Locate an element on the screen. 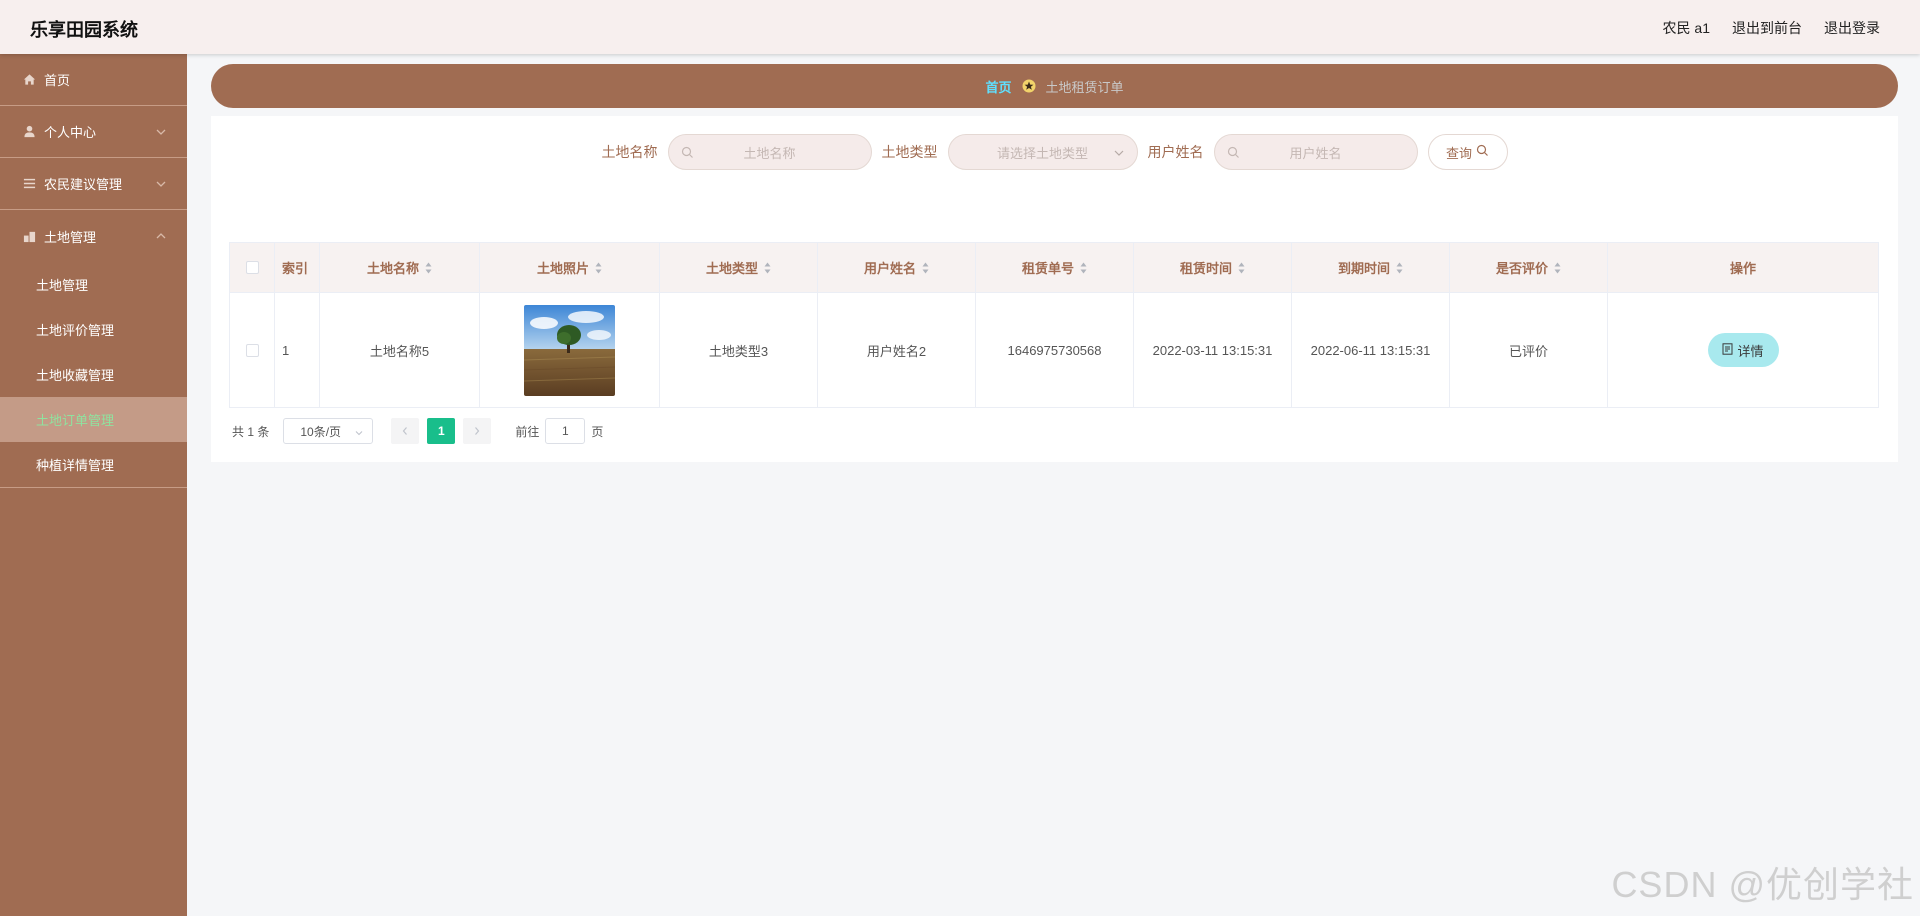  row-index: 1 is located at coordinates (297, 350).